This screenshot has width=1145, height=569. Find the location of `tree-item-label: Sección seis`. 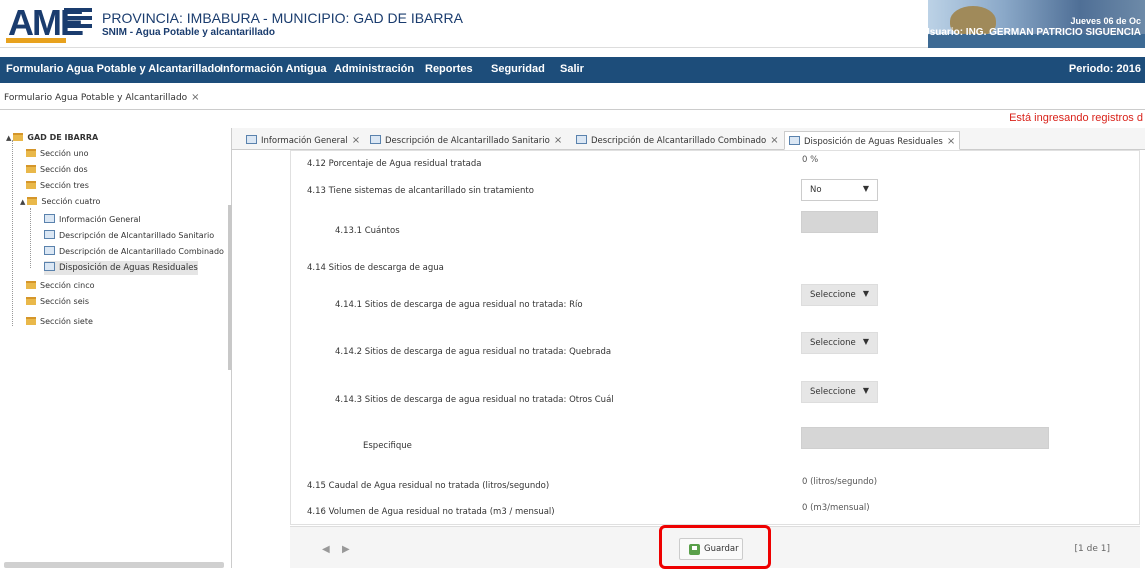

tree-item-label: Sección seis is located at coordinates (65, 301).